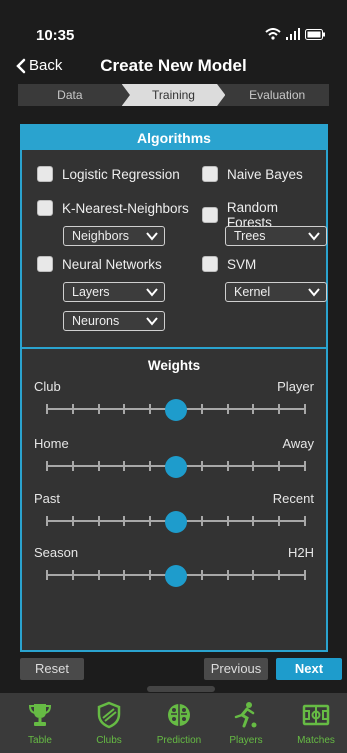 The height and width of the screenshot is (753, 347). What do you see at coordinates (273, 34) in the screenshot?
I see `wifi-icon` at bounding box center [273, 34].